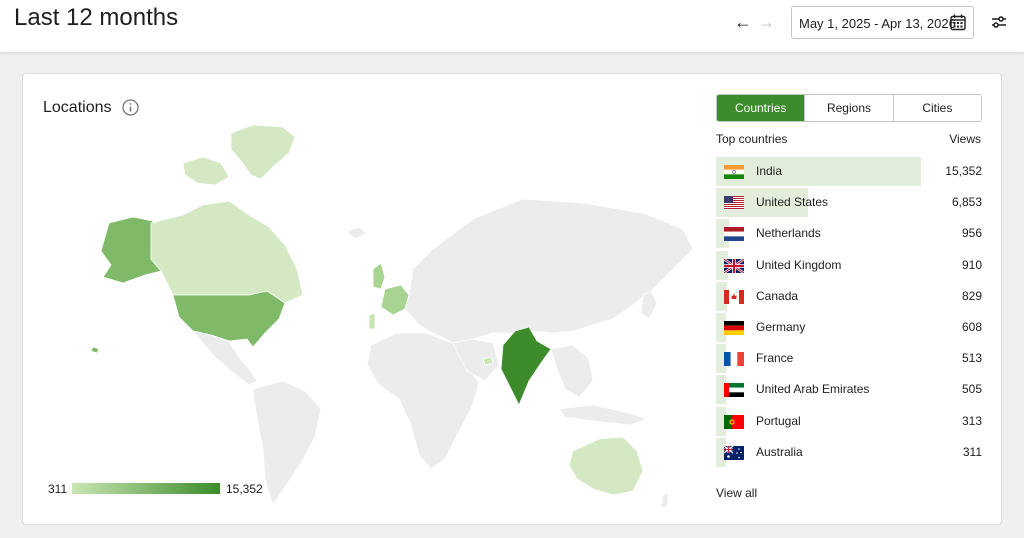  I want to click on view-all-link: View all, so click(736, 493).